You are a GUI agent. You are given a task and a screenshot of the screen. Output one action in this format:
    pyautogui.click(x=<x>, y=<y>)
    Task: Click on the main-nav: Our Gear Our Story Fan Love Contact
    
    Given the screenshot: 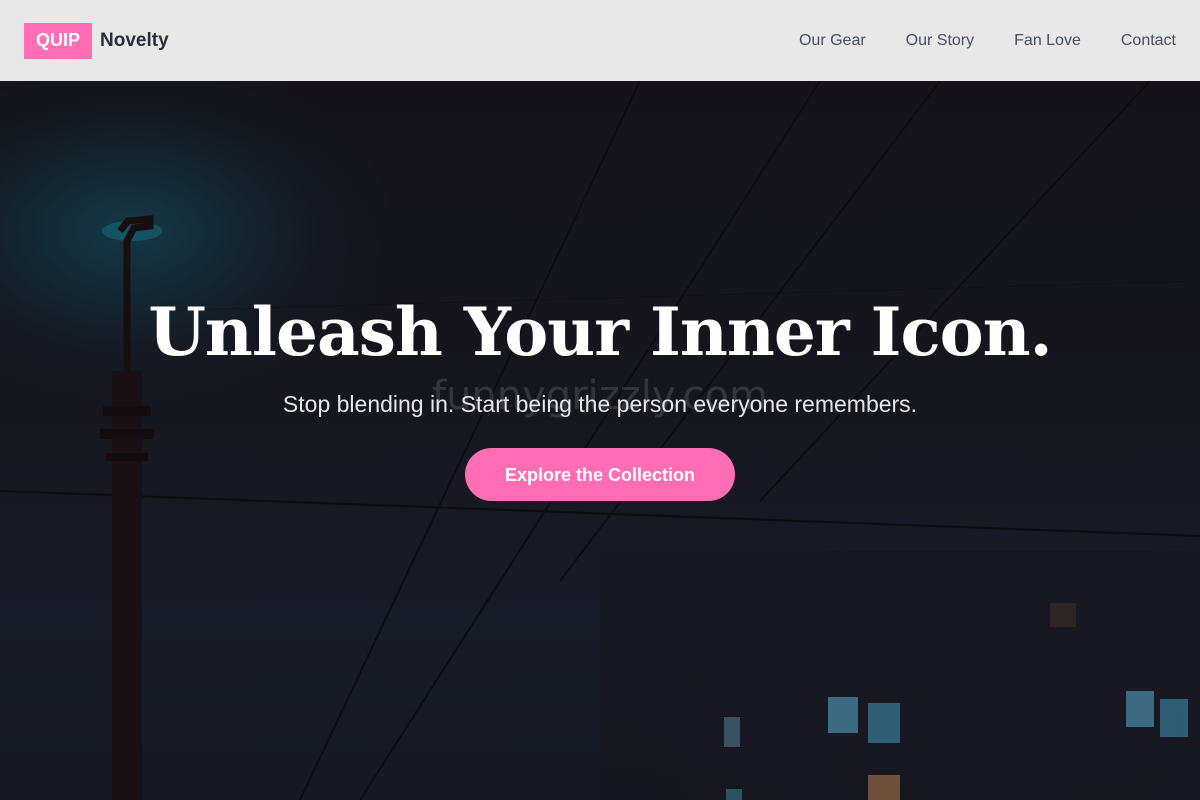 What is the action you would take?
    pyautogui.click(x=967, y=41)
    